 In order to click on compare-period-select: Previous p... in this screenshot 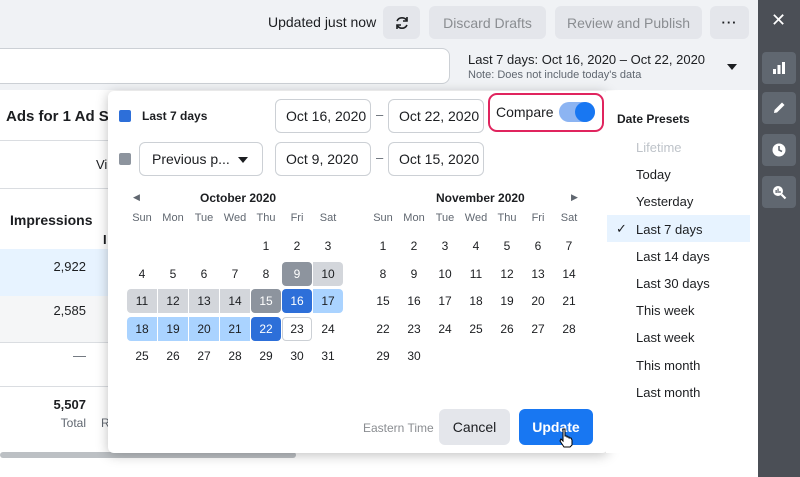, I will do `click(201, 159)`.